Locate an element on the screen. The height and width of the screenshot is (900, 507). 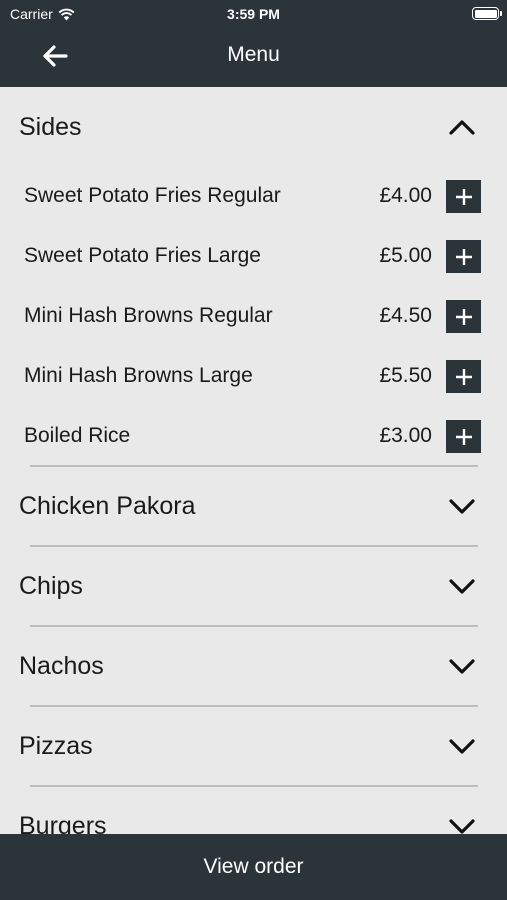
item-name: Sweet Potato Fries Regular is located at coordinates (152, 195).